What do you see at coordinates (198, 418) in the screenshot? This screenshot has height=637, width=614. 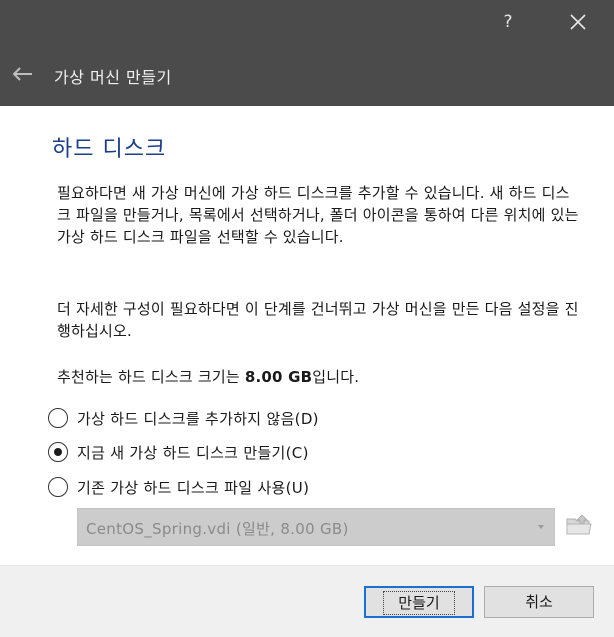 I see `radio-label: 가상 하드 디스크를 추가하지 않음(D)` at bounding box center [198, 418].